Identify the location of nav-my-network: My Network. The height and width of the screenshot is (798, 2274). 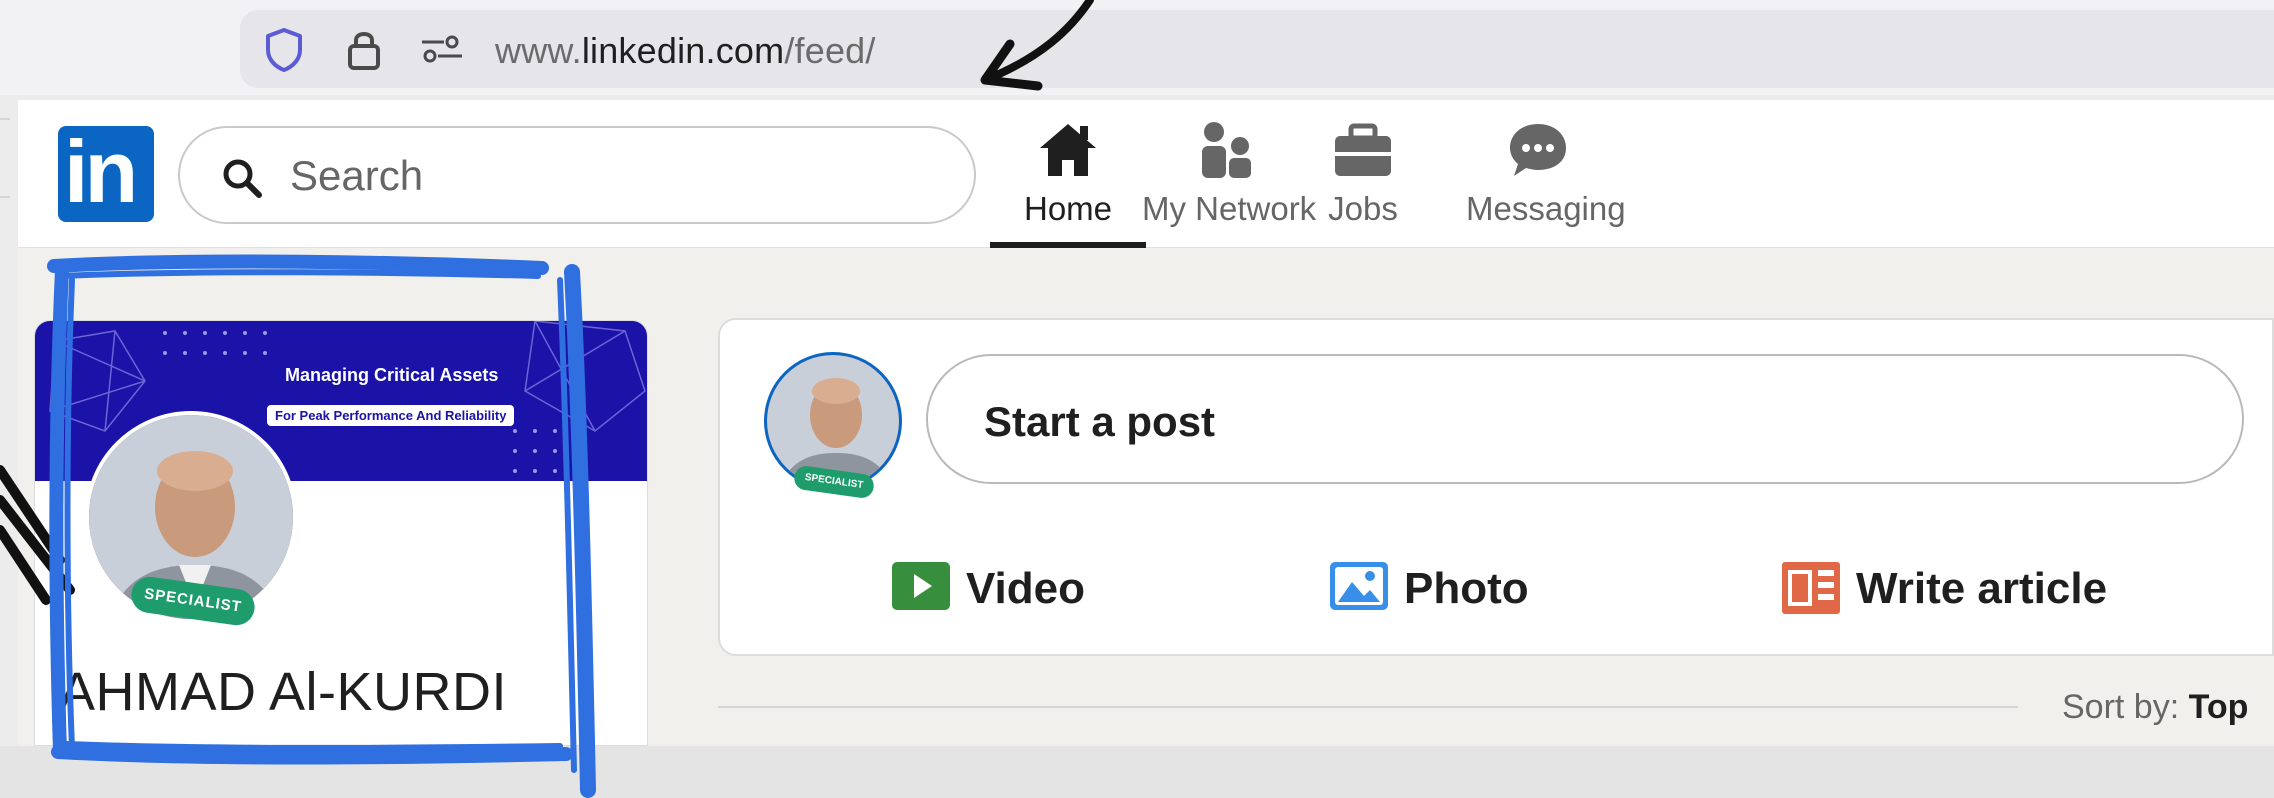
(1229, 174).